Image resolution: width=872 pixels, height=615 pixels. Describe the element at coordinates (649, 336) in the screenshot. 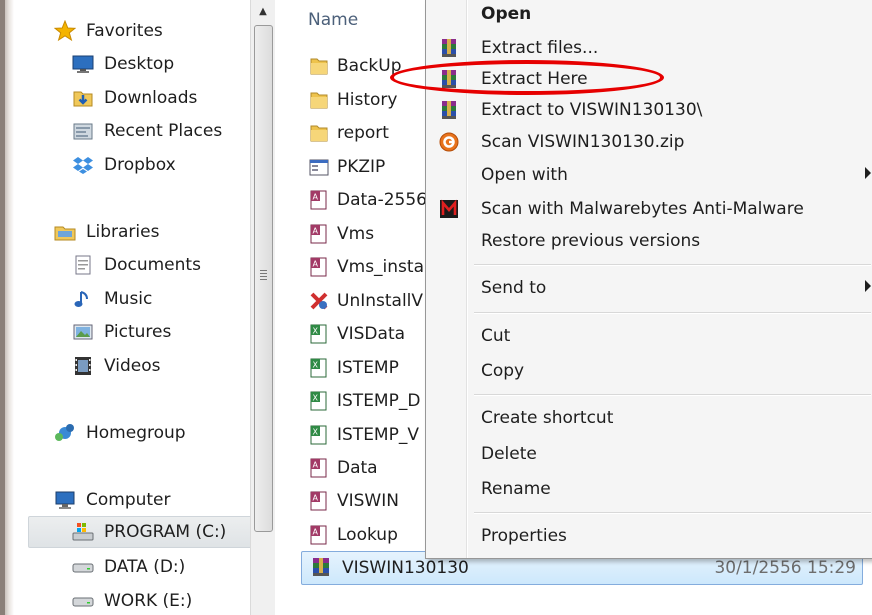

I see `menu-item-cut: Cut` at that location.